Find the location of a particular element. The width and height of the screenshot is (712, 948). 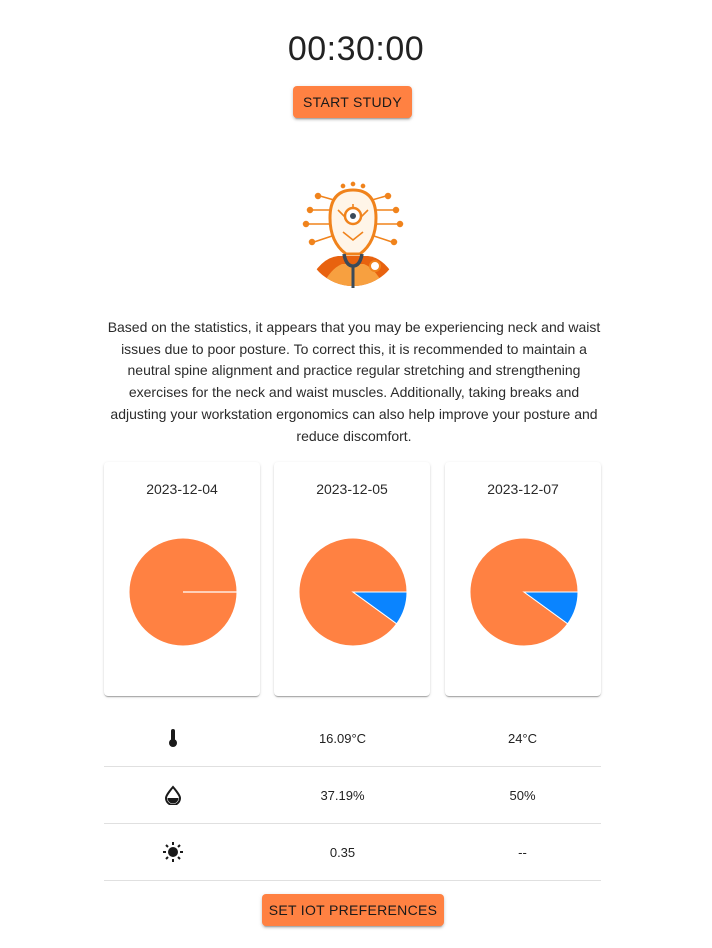

posture-head-logo-icon is located at coordinates (353, 236).